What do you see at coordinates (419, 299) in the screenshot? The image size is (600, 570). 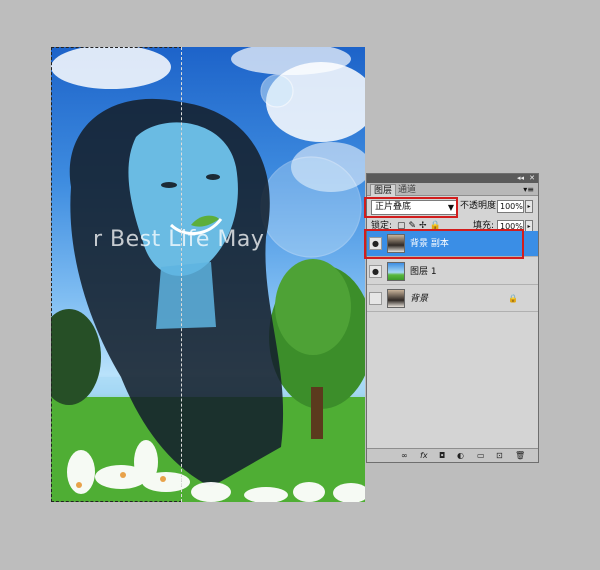 I see `layer-name: 背景` at bounding box center [419, 299].